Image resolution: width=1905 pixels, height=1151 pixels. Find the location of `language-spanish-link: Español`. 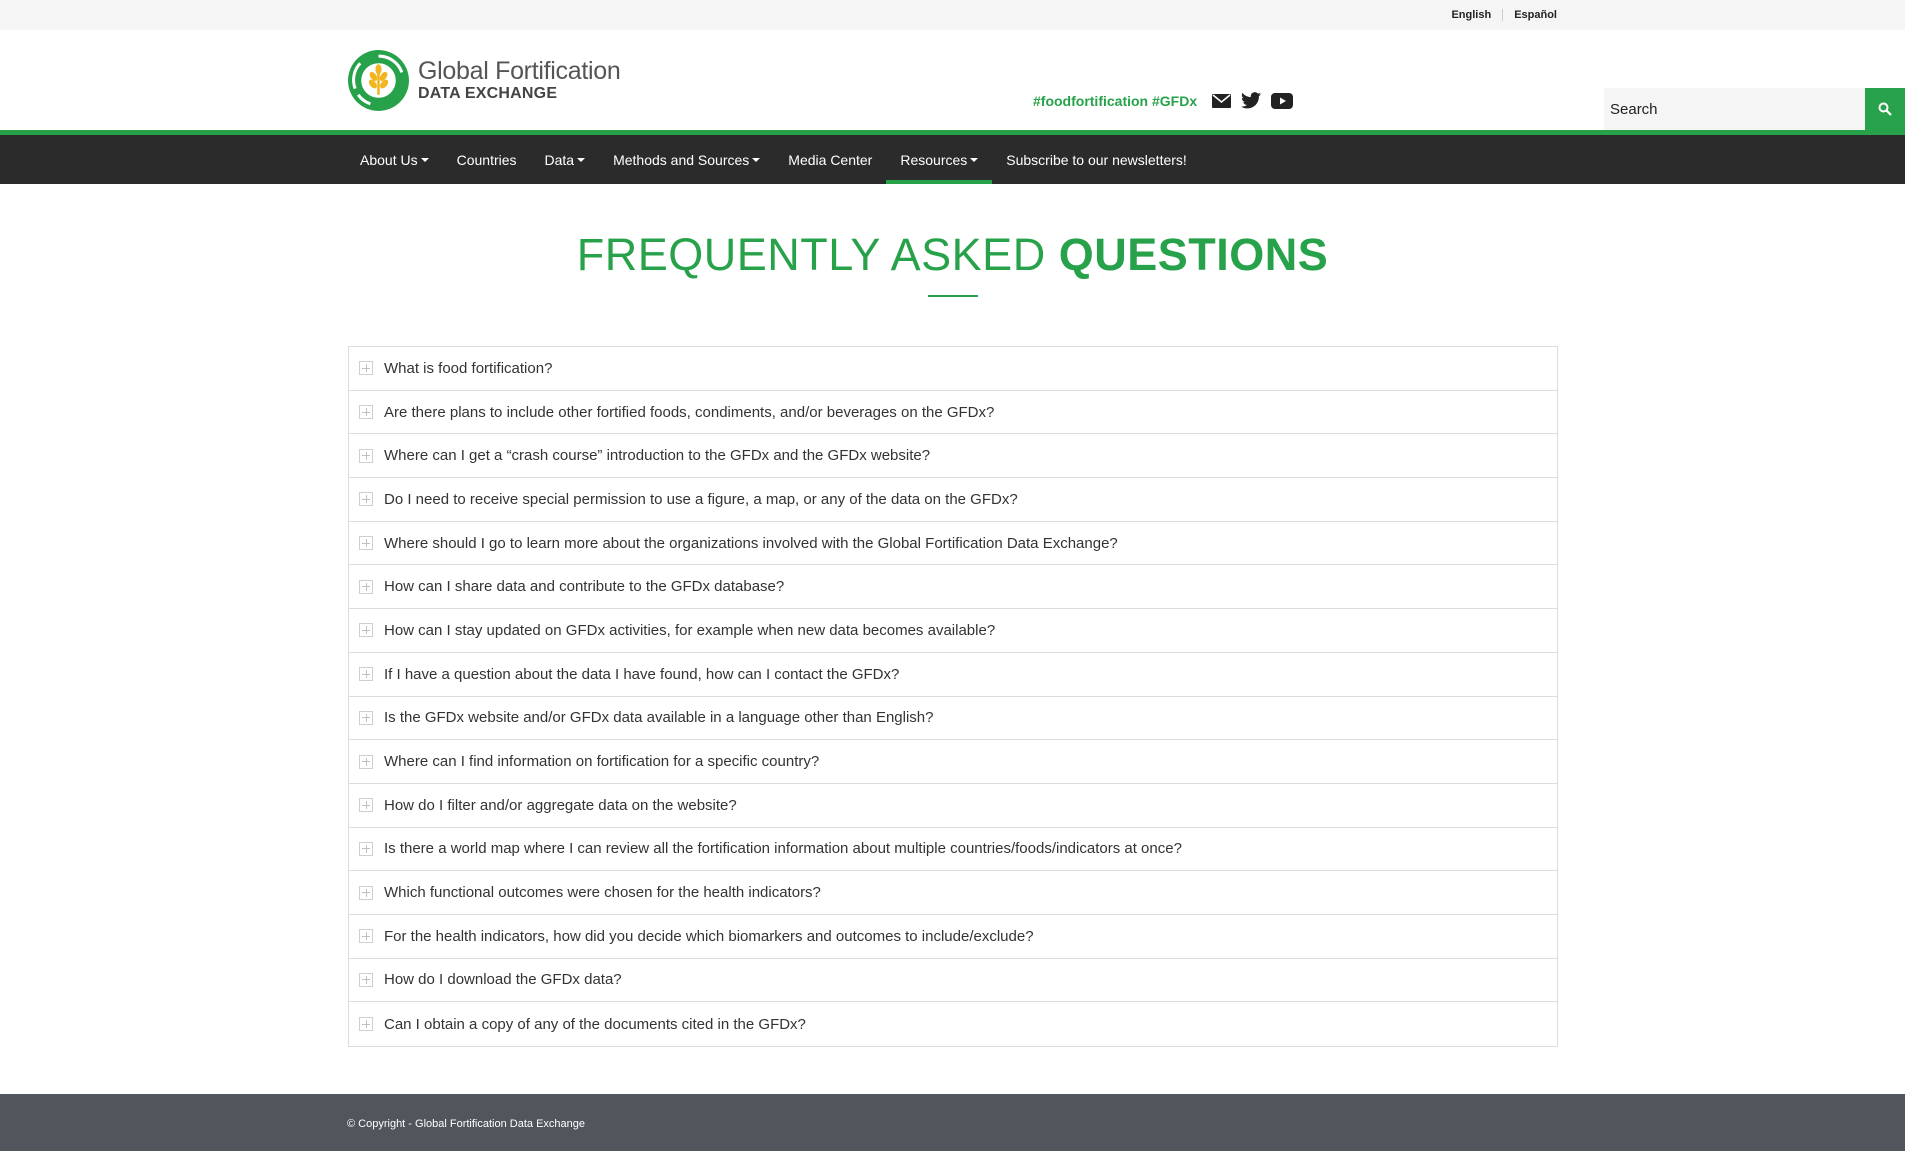

language-spanish-link: Español is located at coordinates (1530, 15).